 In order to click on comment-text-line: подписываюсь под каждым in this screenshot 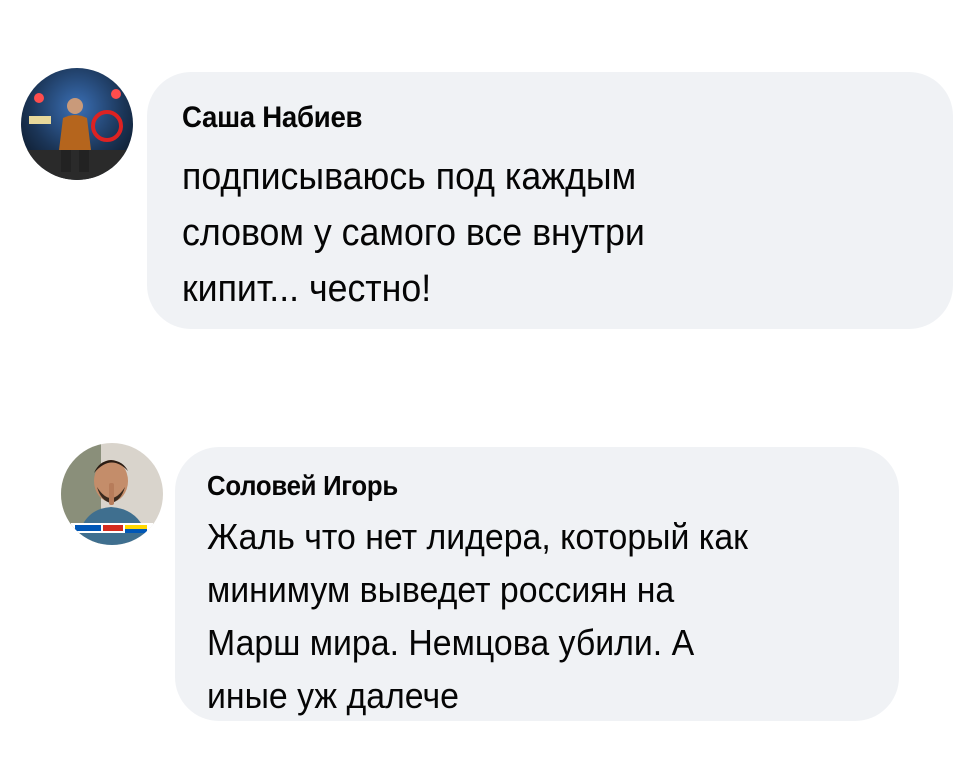, I will do `click(409, 177)`.